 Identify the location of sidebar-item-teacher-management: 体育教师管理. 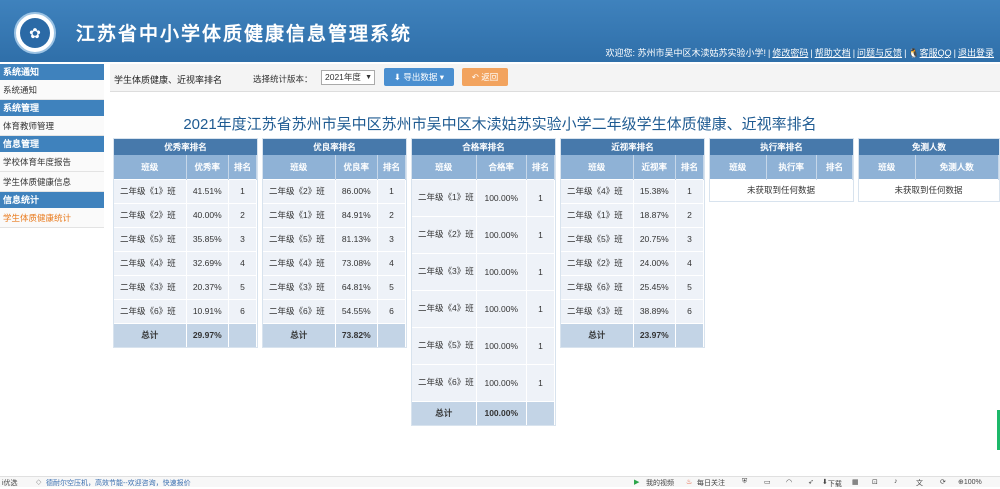
(52, 126).